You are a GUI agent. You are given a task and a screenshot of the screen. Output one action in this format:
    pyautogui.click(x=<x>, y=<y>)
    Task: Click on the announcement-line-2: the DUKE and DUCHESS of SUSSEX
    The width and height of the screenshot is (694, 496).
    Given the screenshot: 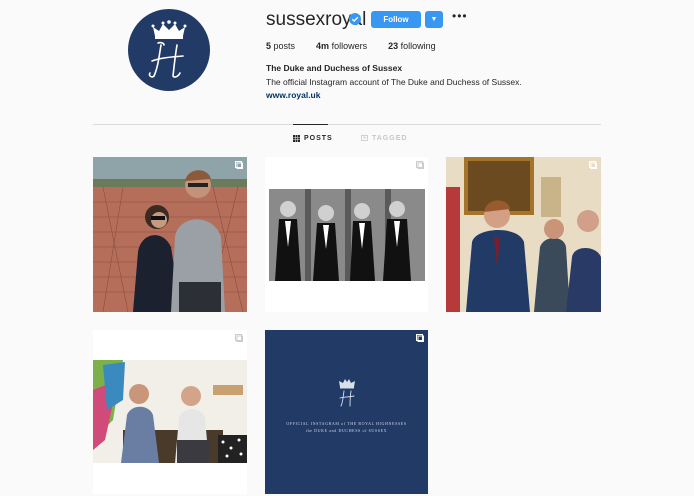 What is the action you would take?
    pyautogui.click(x=346, y=430)
    